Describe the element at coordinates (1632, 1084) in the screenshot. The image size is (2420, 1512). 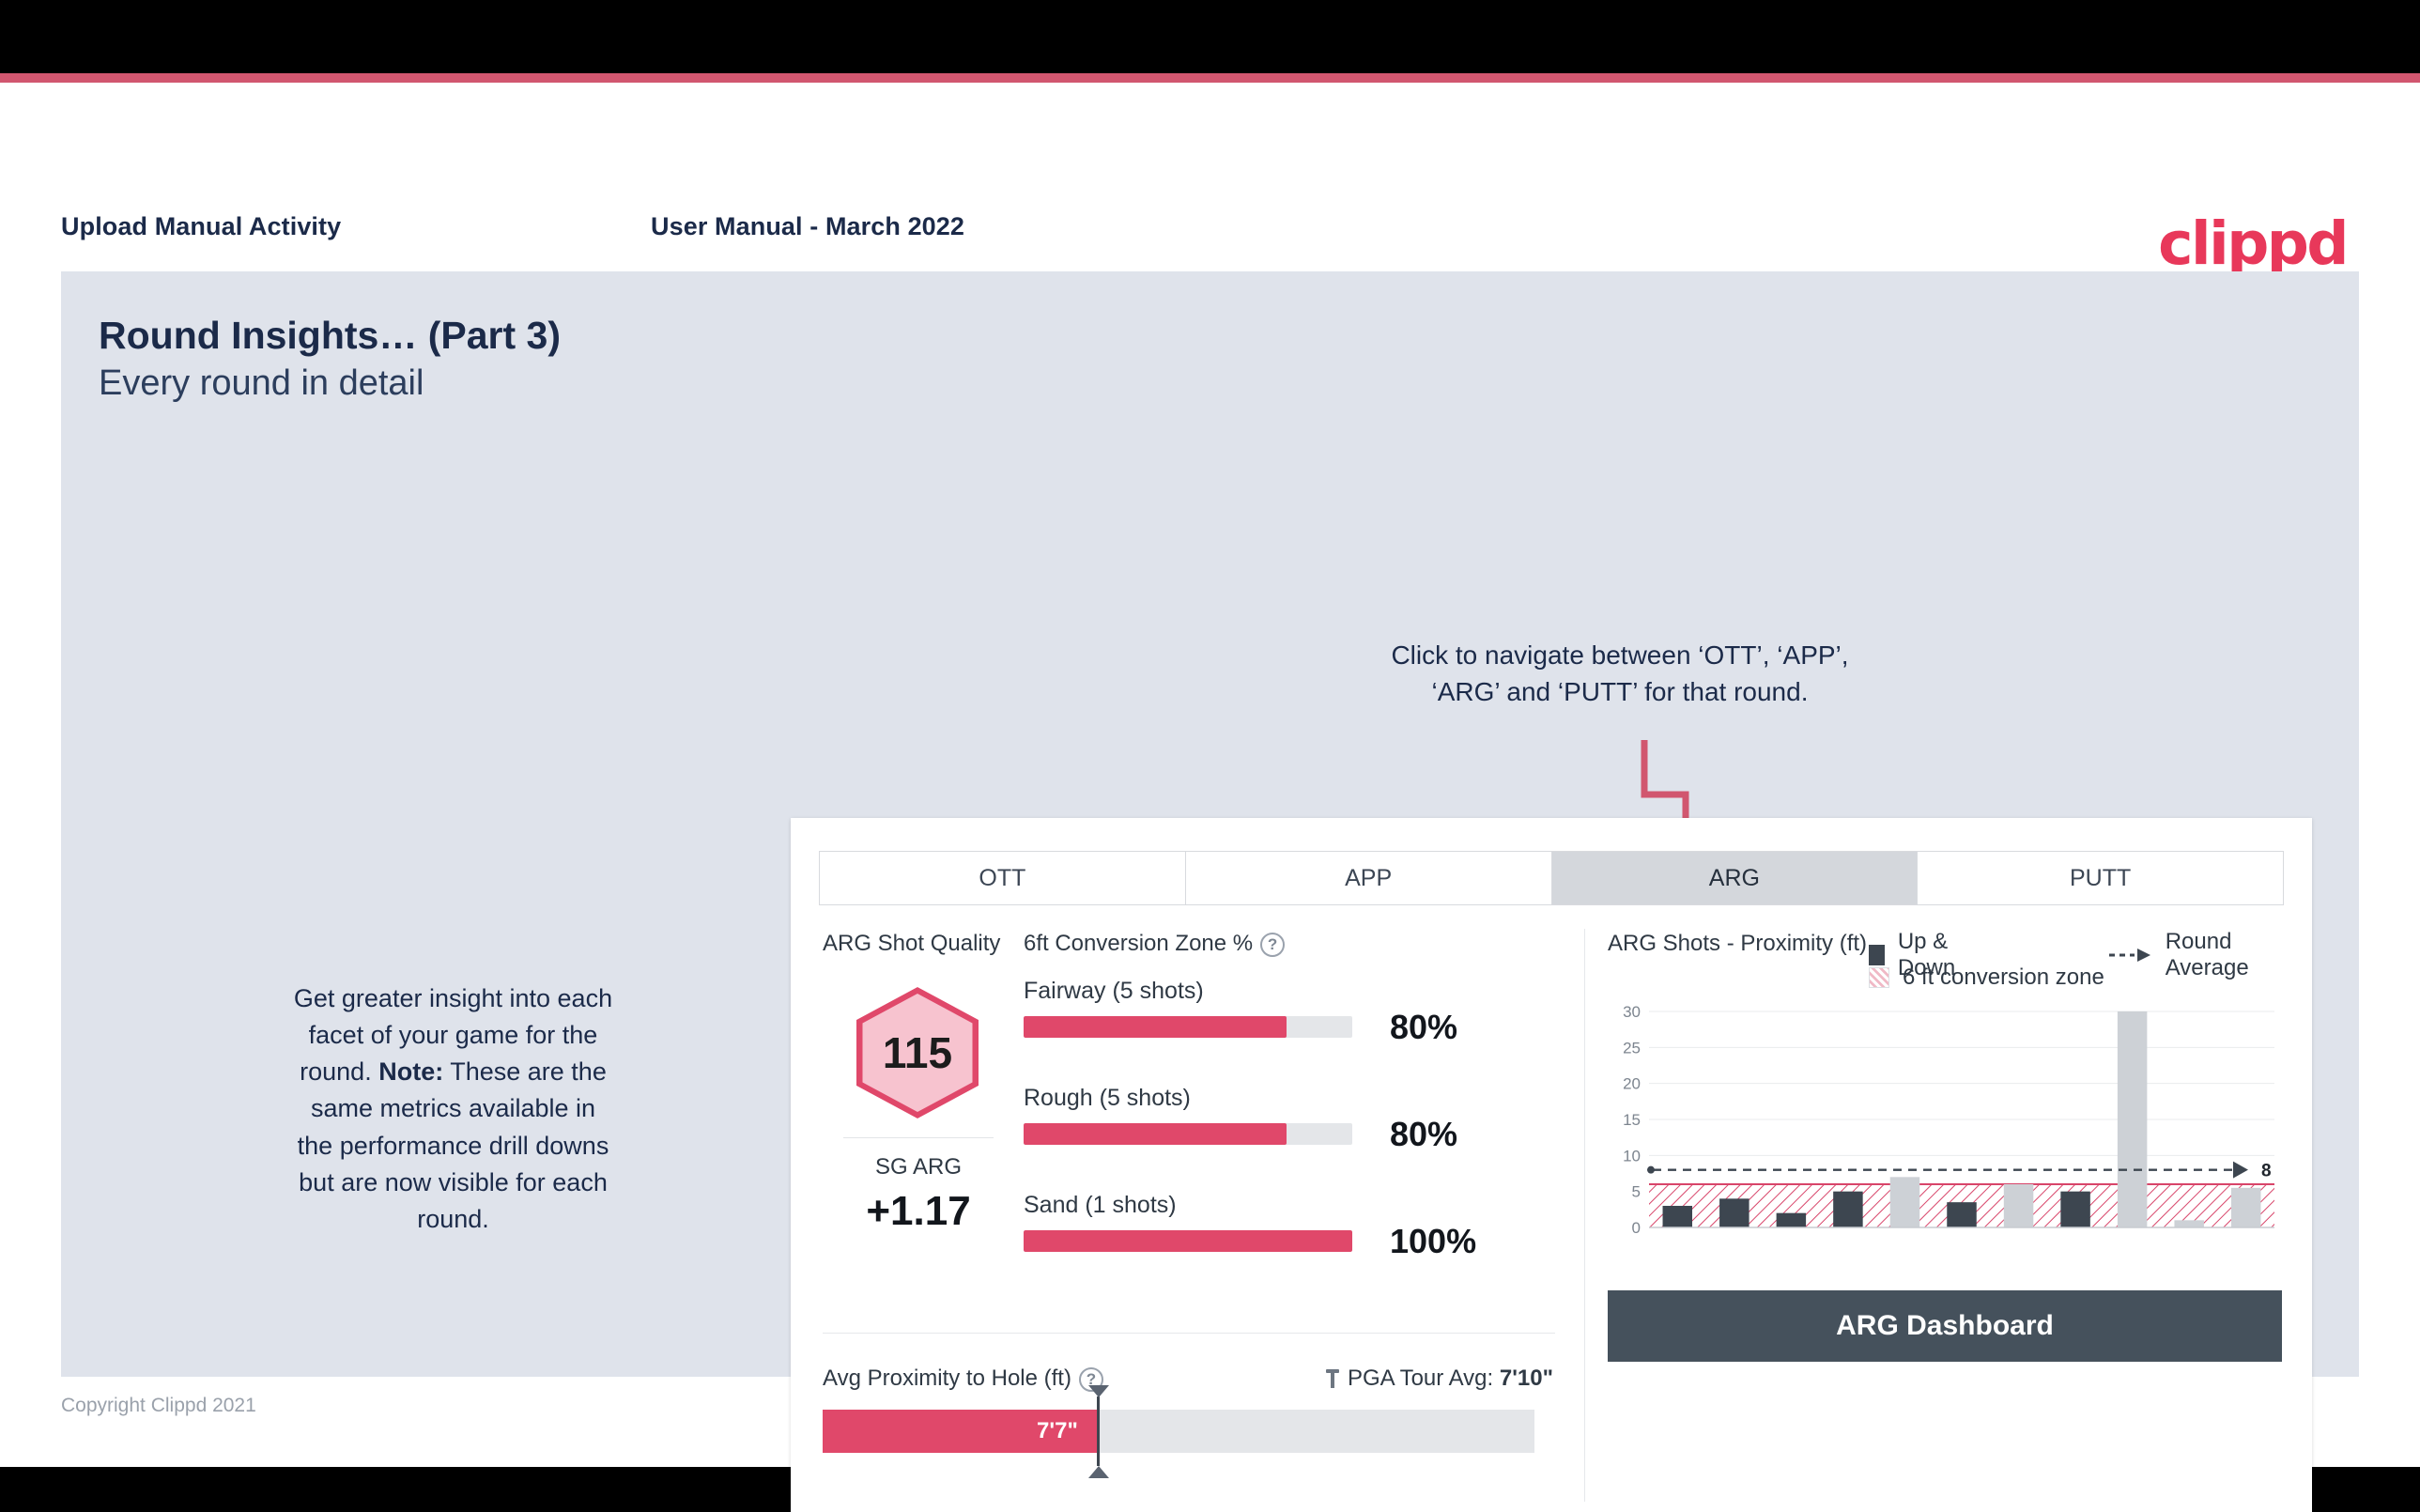
I see `svg-text: 20` at that location.